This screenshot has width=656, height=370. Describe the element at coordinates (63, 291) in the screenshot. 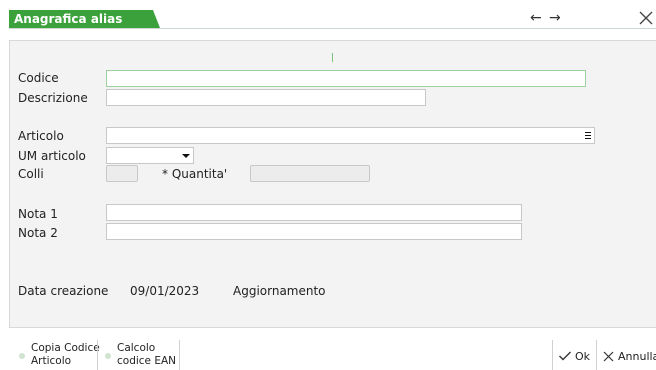

I see `data-creazione-label: Data creazione` at that location.